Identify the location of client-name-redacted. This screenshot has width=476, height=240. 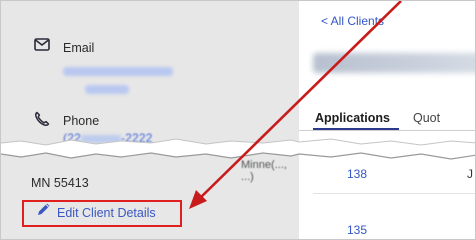
(394, 63).